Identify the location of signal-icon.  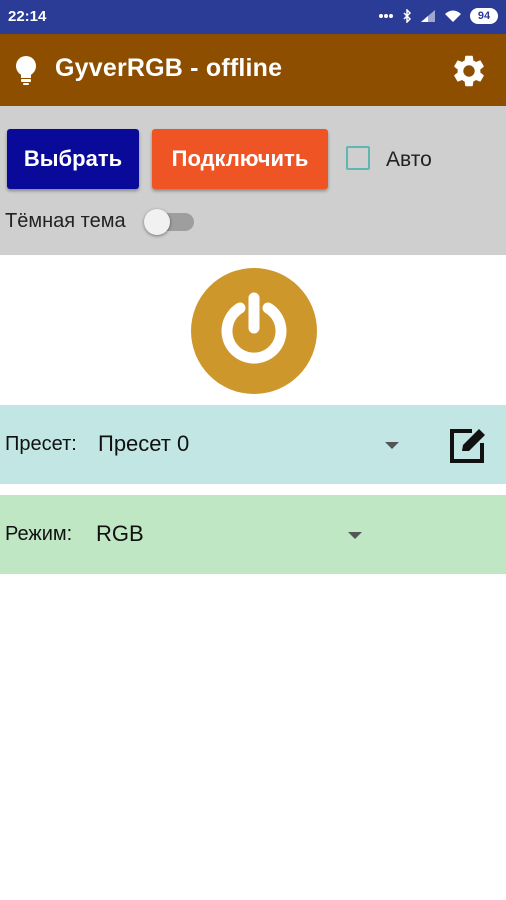
(428, 16).